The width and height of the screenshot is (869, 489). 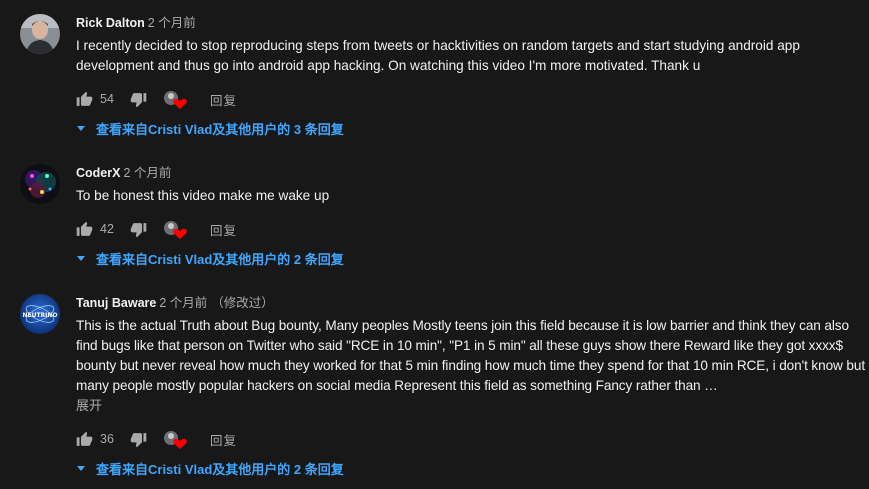 I want to click on comment-header: CoderX 2 个月前, so click(x=471, y=173).